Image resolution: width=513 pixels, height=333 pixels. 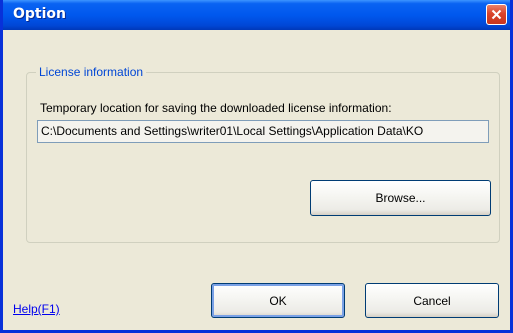 I want to click on close-button, so click(x=496, y=14).